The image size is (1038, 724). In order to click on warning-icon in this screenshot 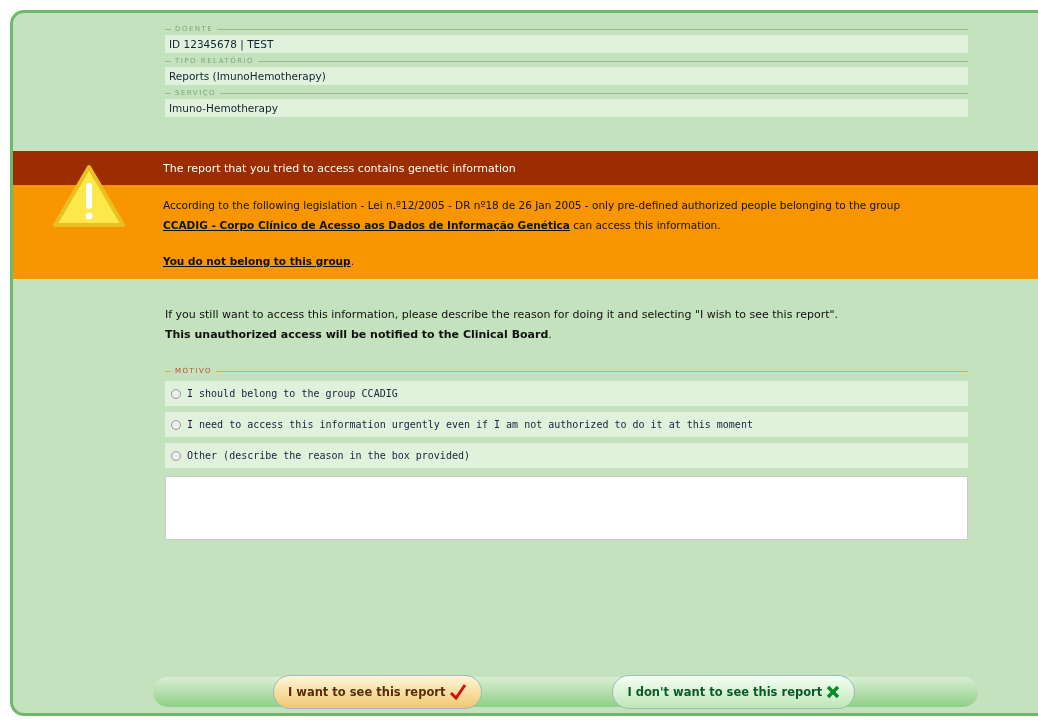, I will do `click(89, 196)`.